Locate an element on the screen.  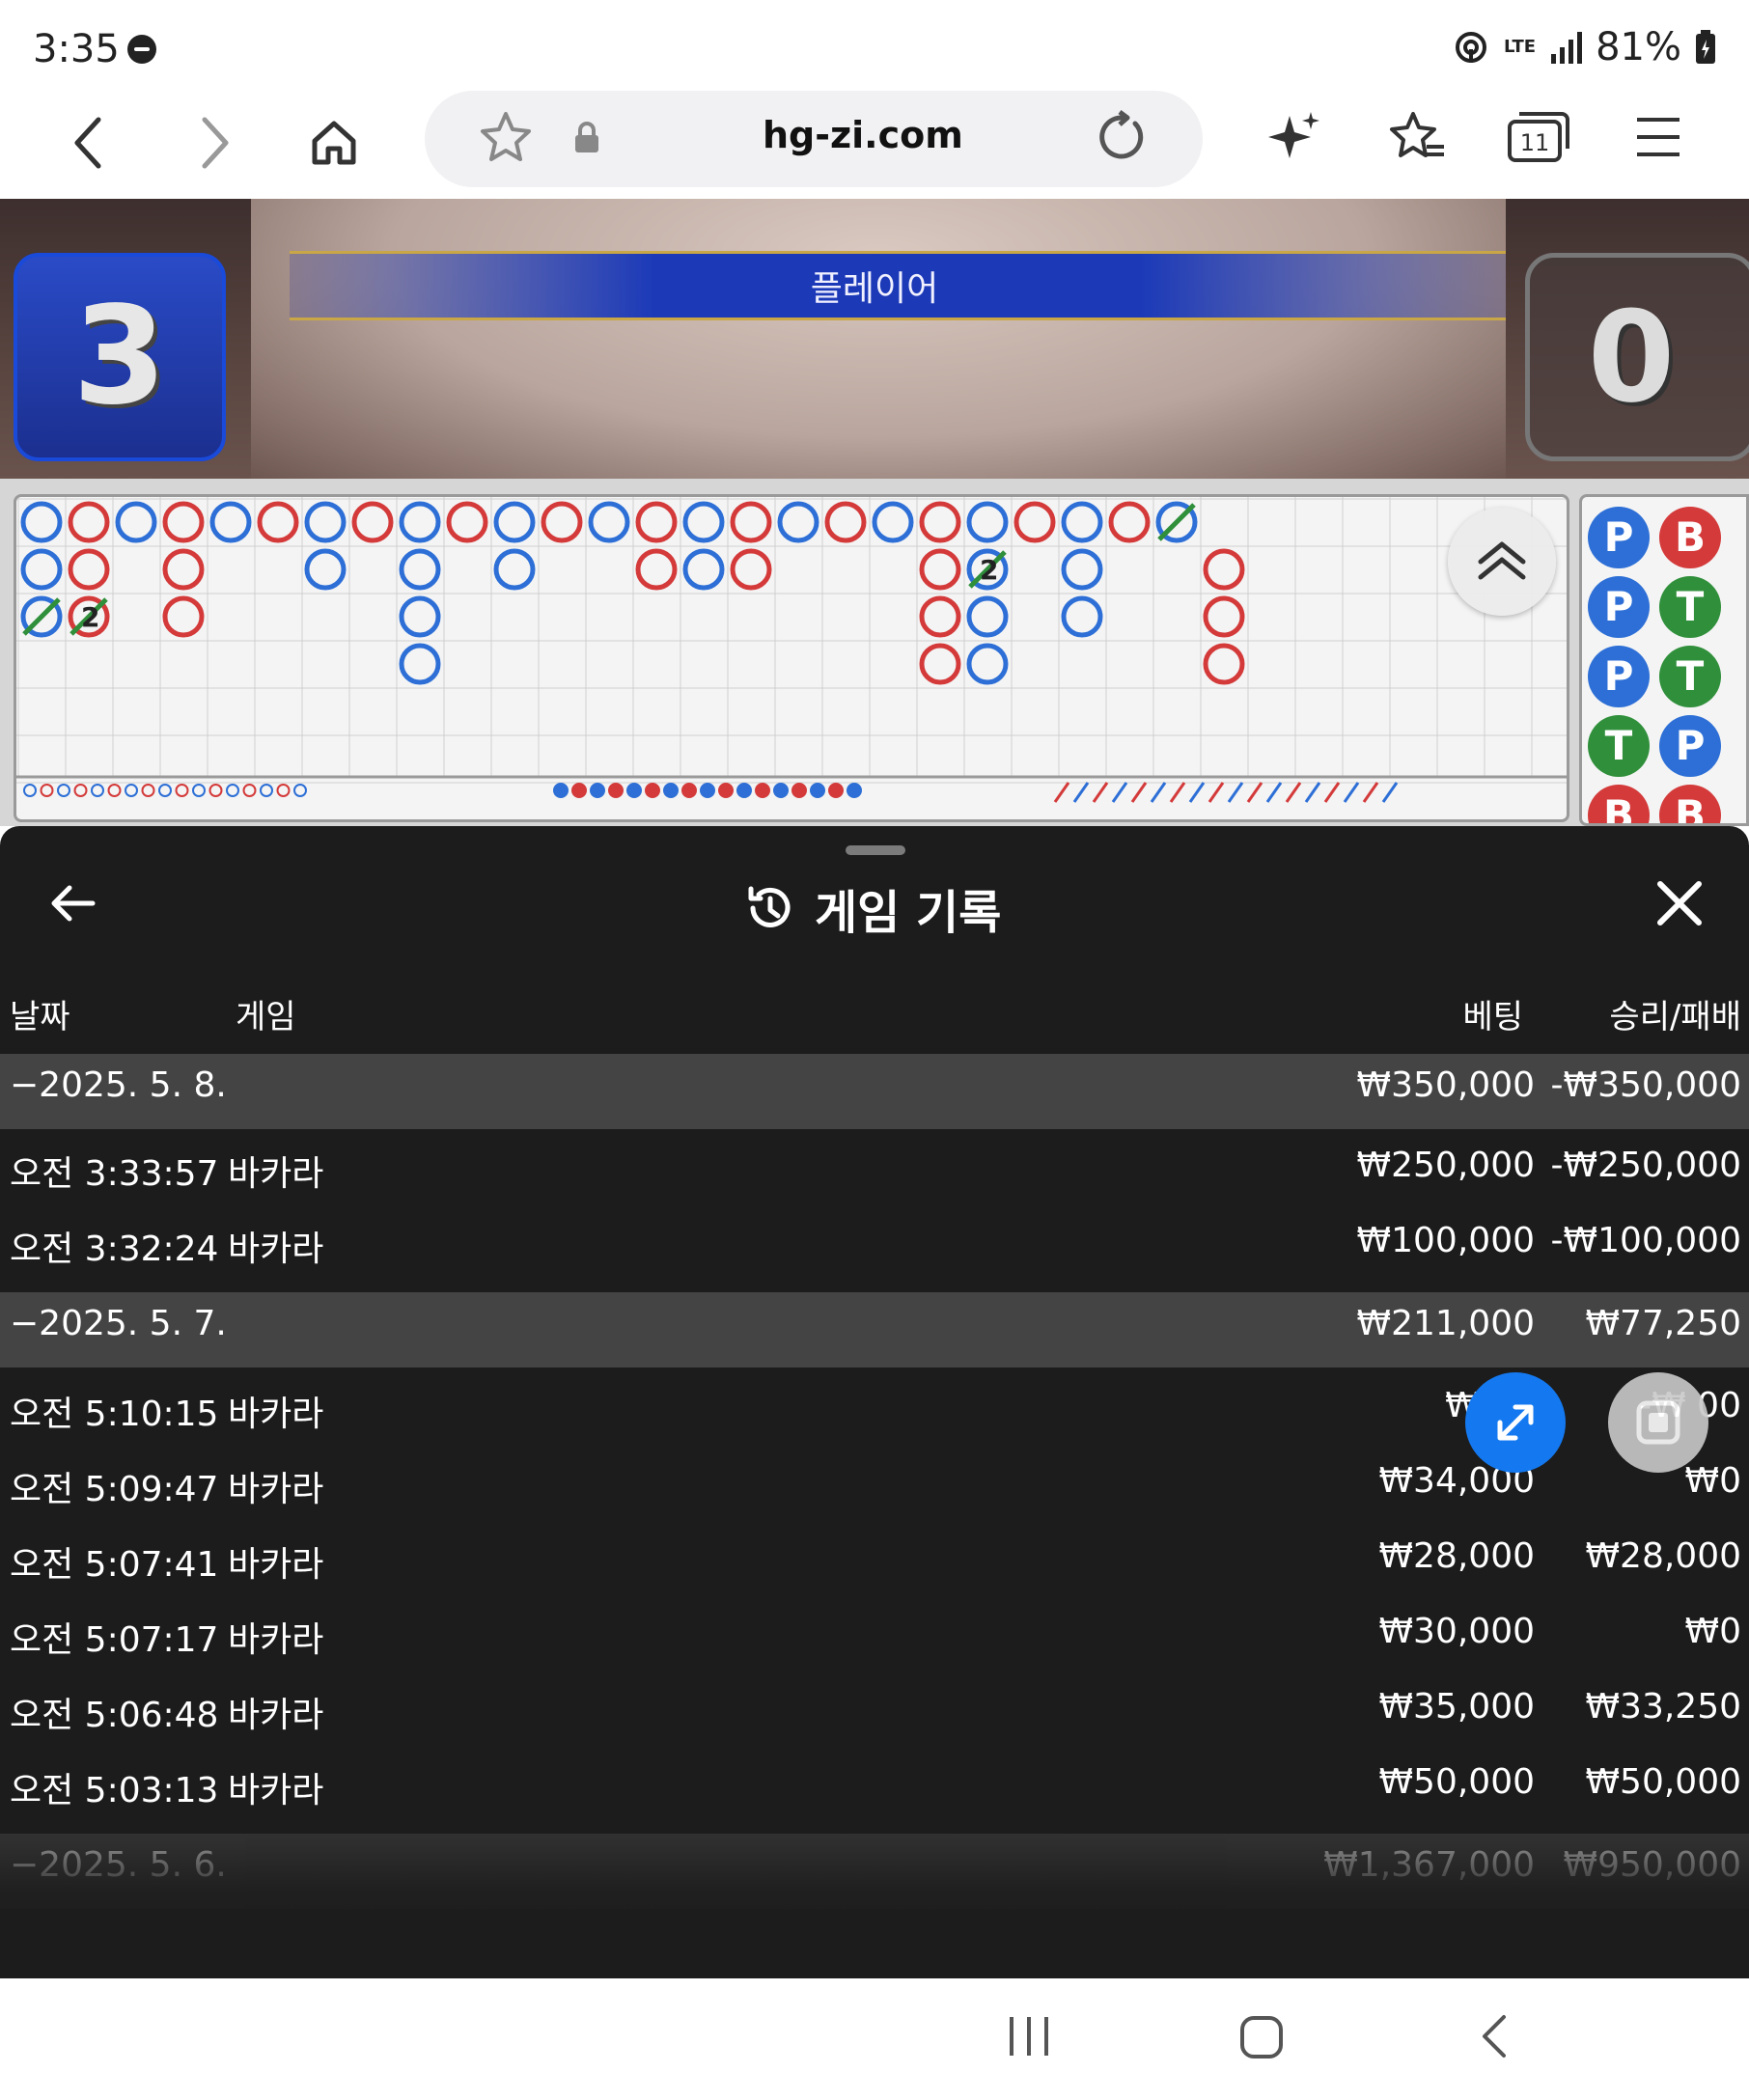
video-background is located at coordinates (878, 339).